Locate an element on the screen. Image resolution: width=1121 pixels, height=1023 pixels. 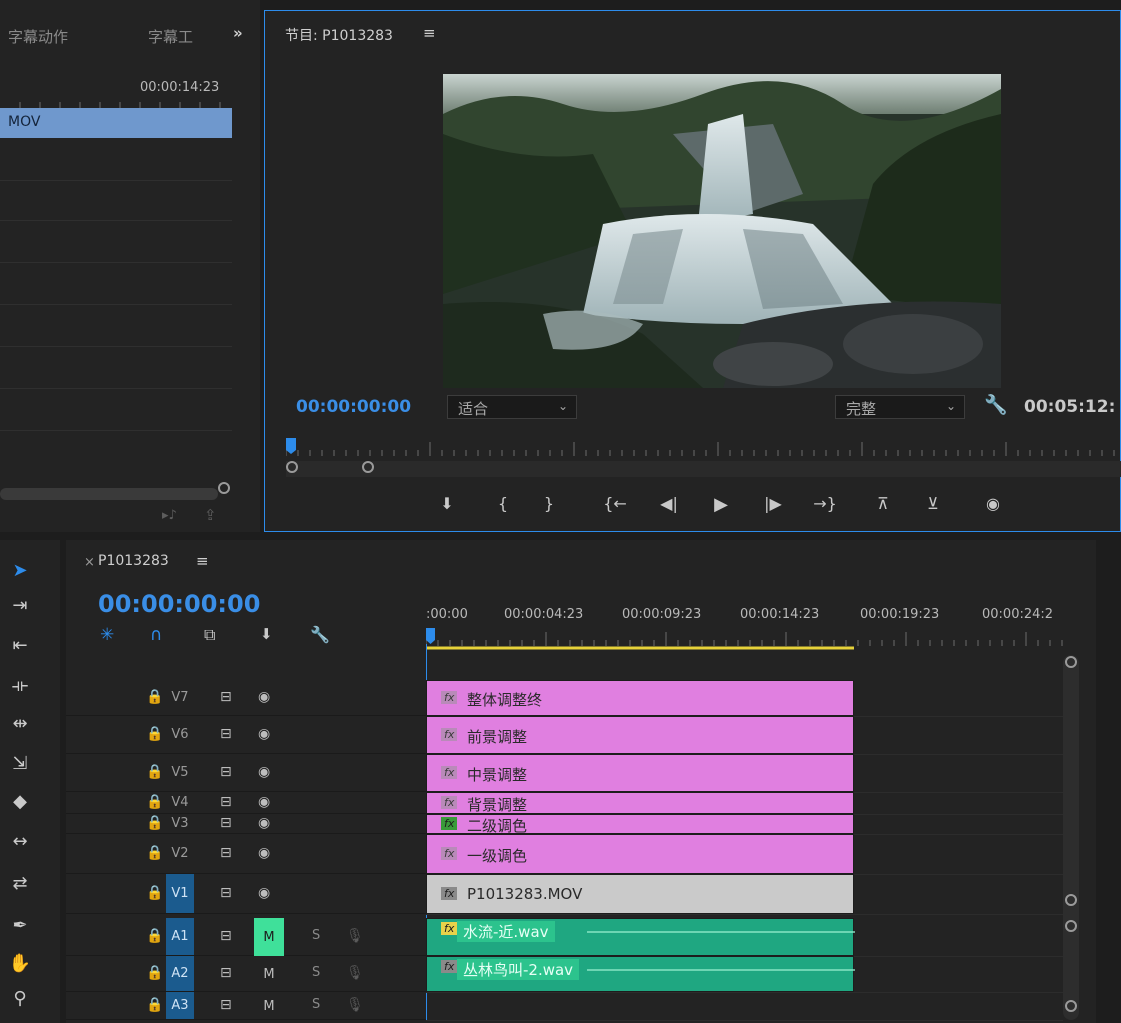
track-name: A2 is located at coordinates (180, 973).